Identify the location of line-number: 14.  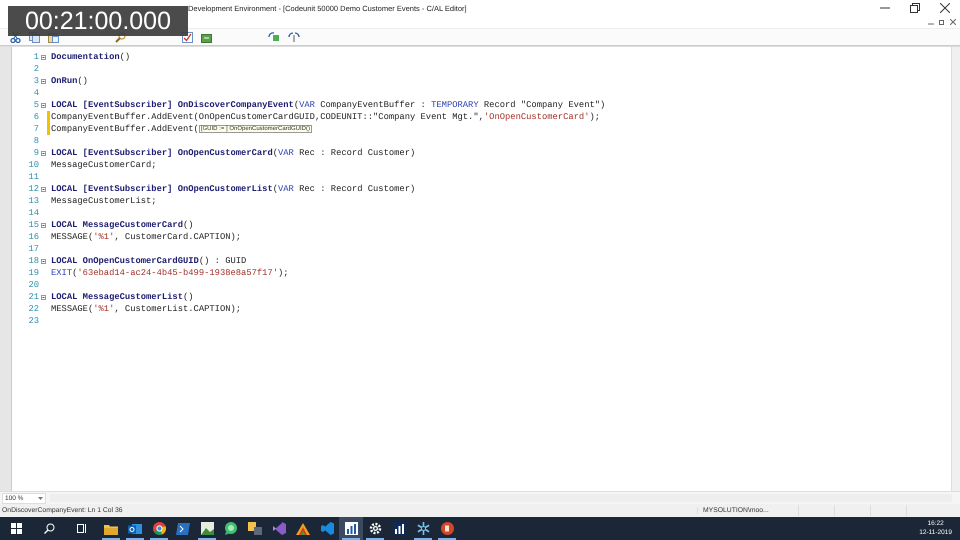
(33, 213).